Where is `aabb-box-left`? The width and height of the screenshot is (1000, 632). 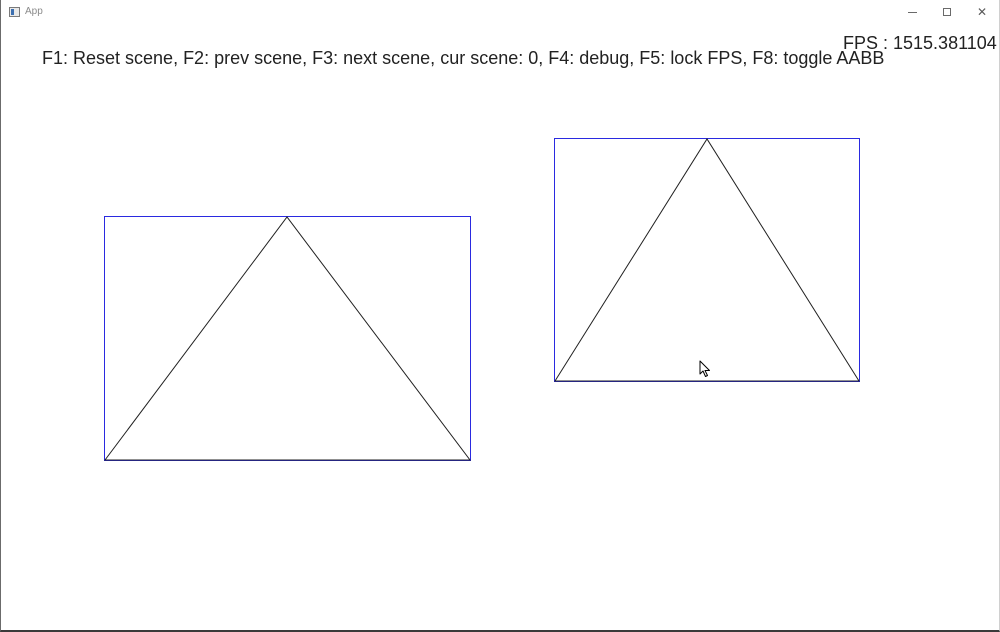
aabb-box-left is located at coordinates (287, 338).